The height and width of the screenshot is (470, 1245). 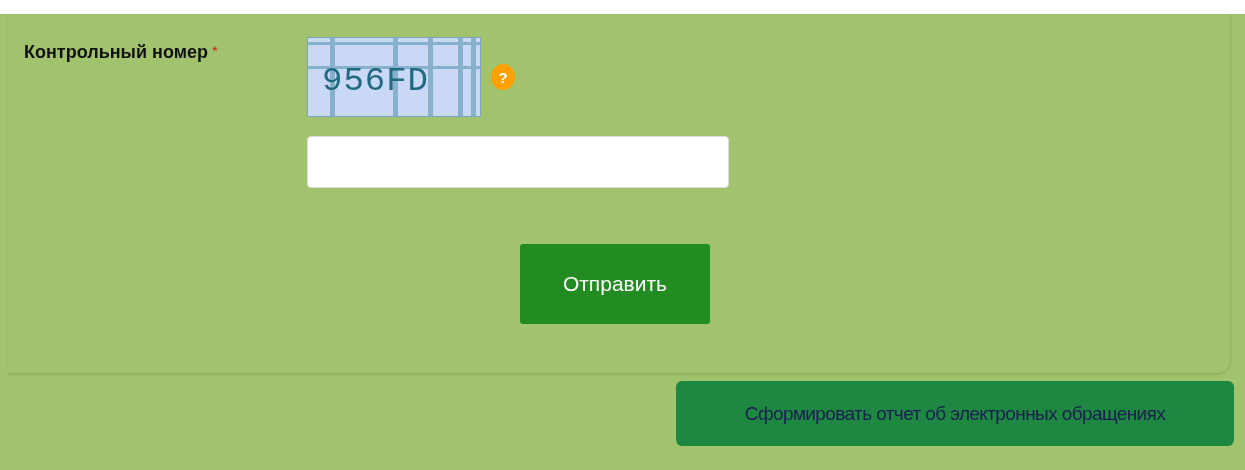 I want to click on submit-button: Отправить, so click(x=615, y=284).